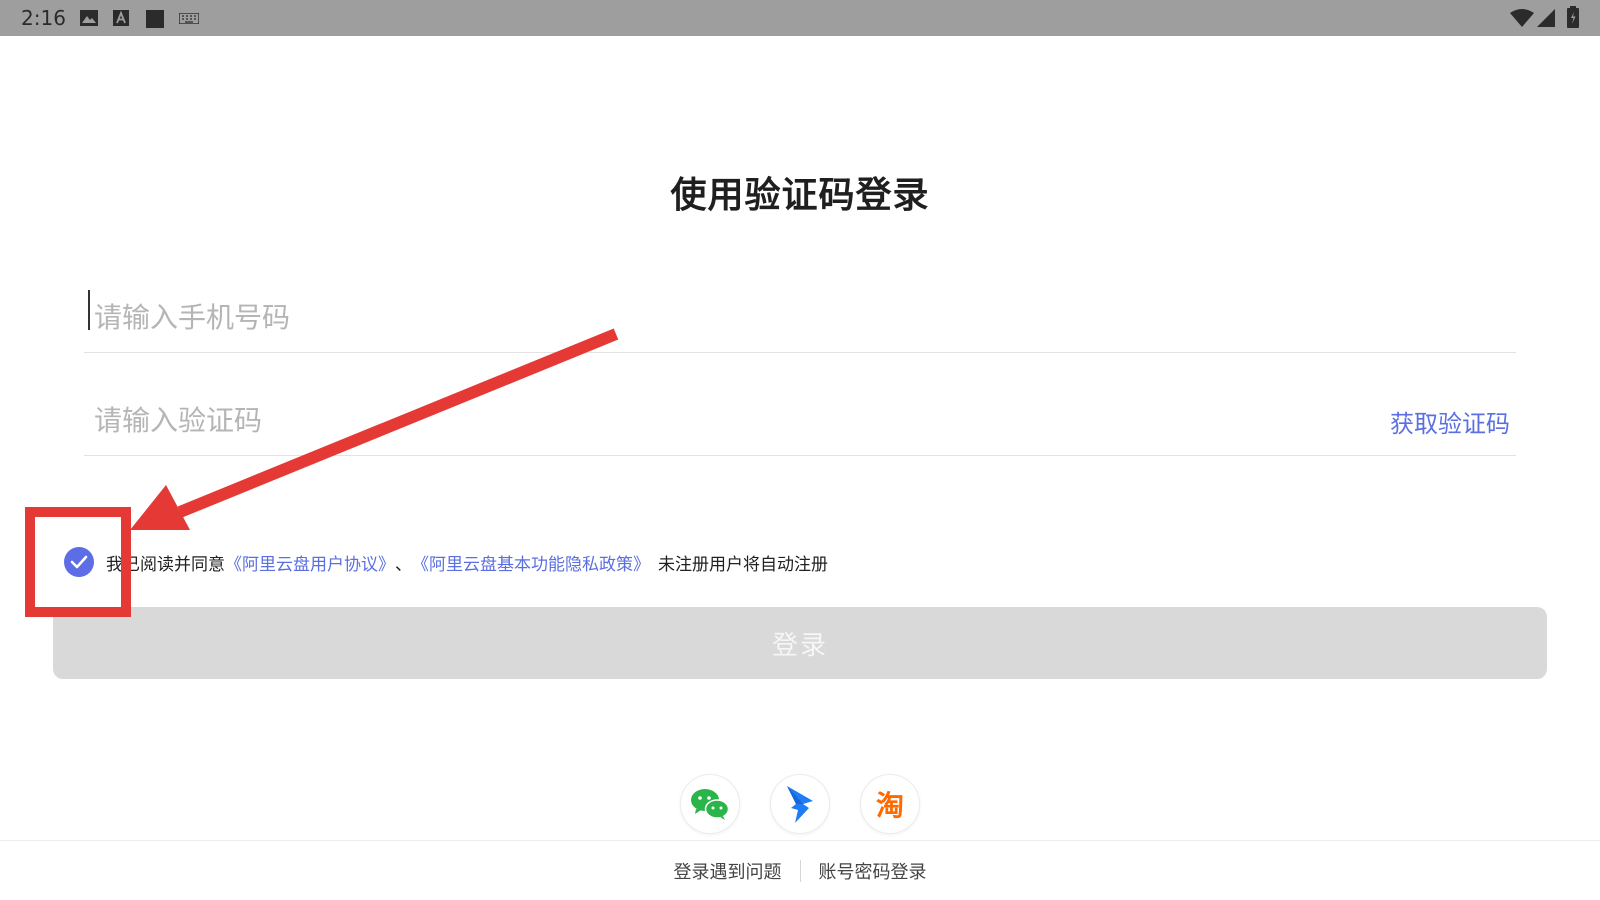 This screenshot has width=1600, height=900. What do you see at coordinates (743, 564) in the screenshot?
I see `agreement-suffix: 未注册用户将自动注册` at bounding box center [743, 564].